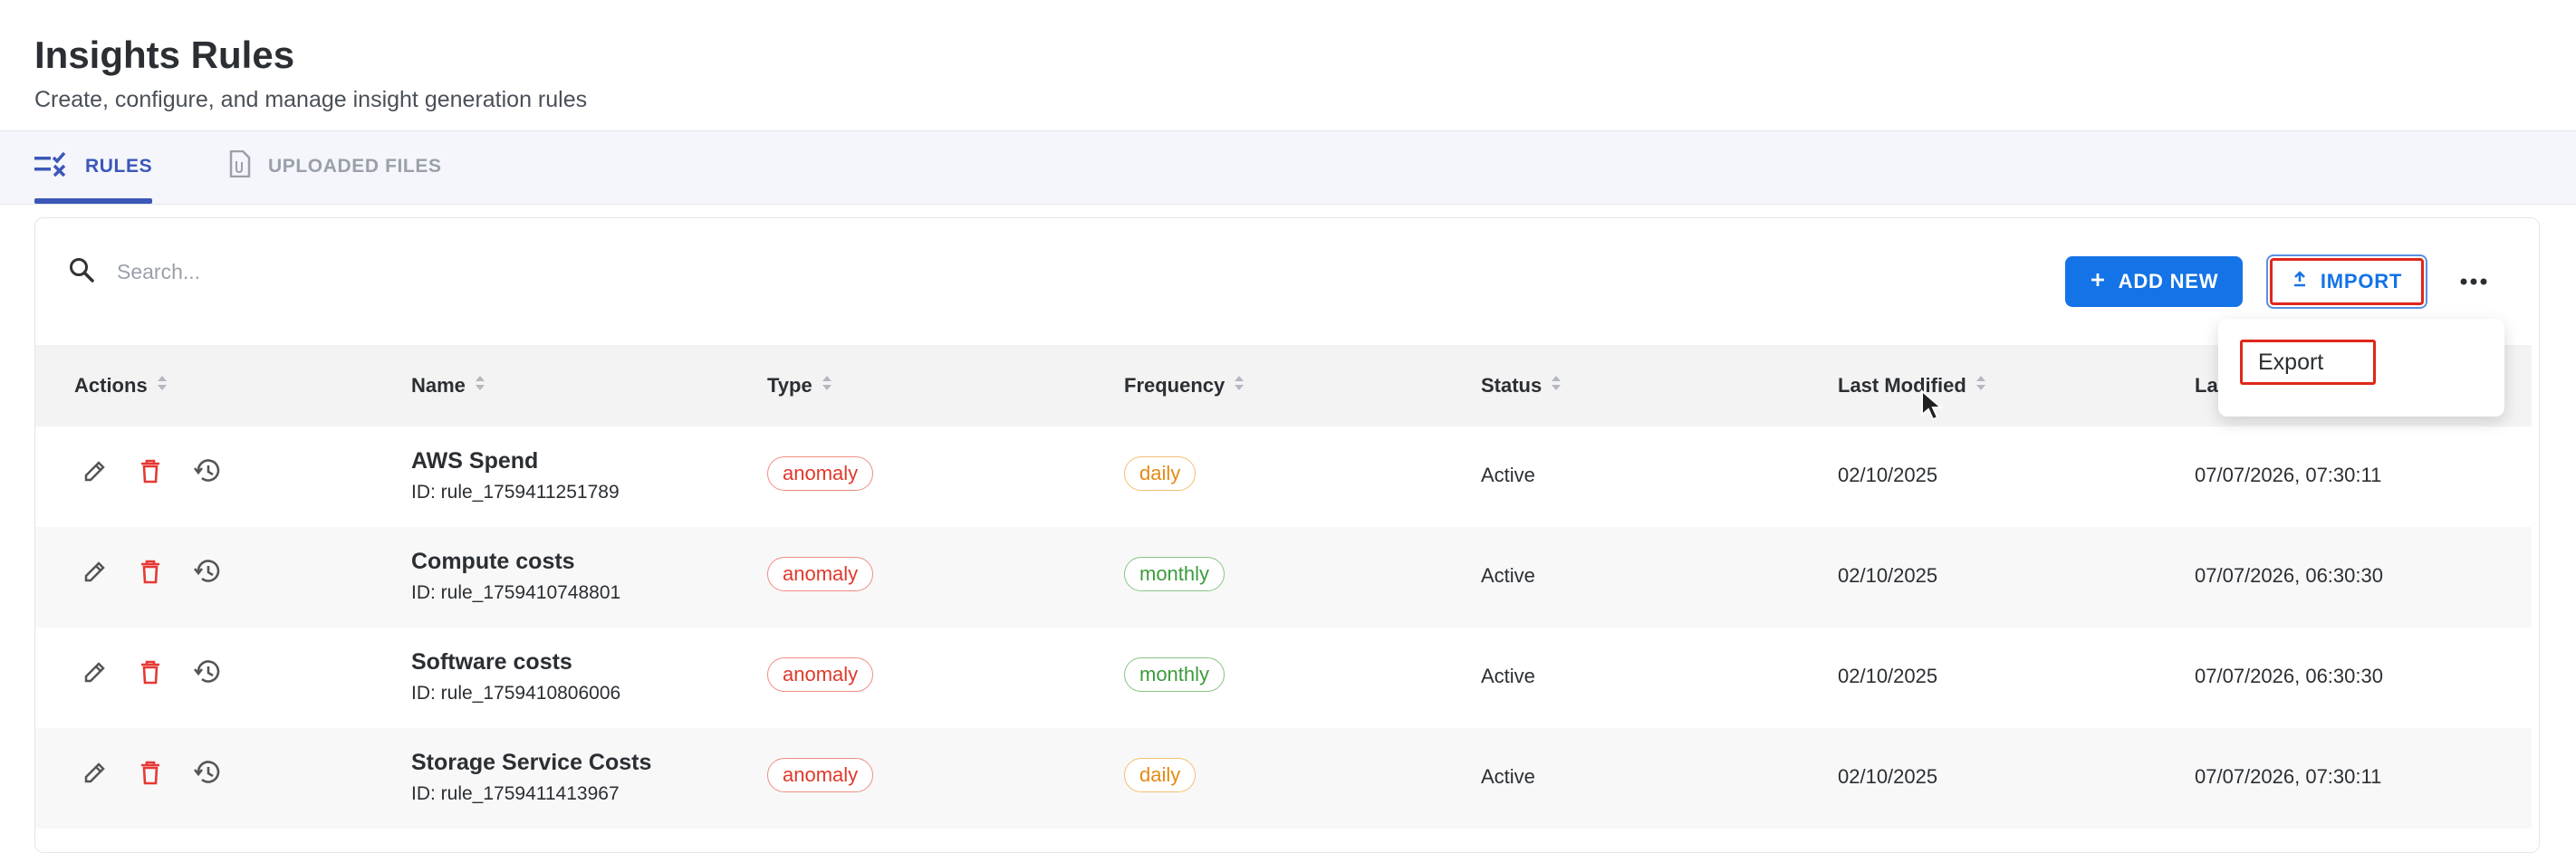  I want to click on search-bar, so click(455, 272).